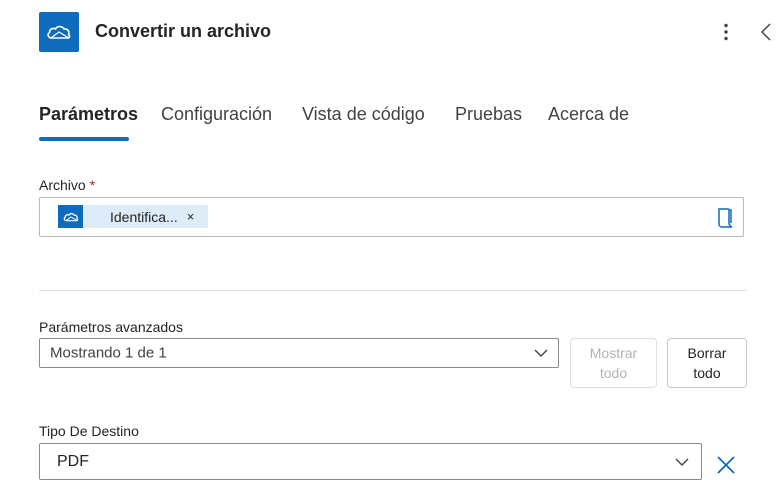  What do you see at coordinates (62, 185) in the screenshot?
I see `archivo-label-text: Archivo` at bounding box center [62, 185].